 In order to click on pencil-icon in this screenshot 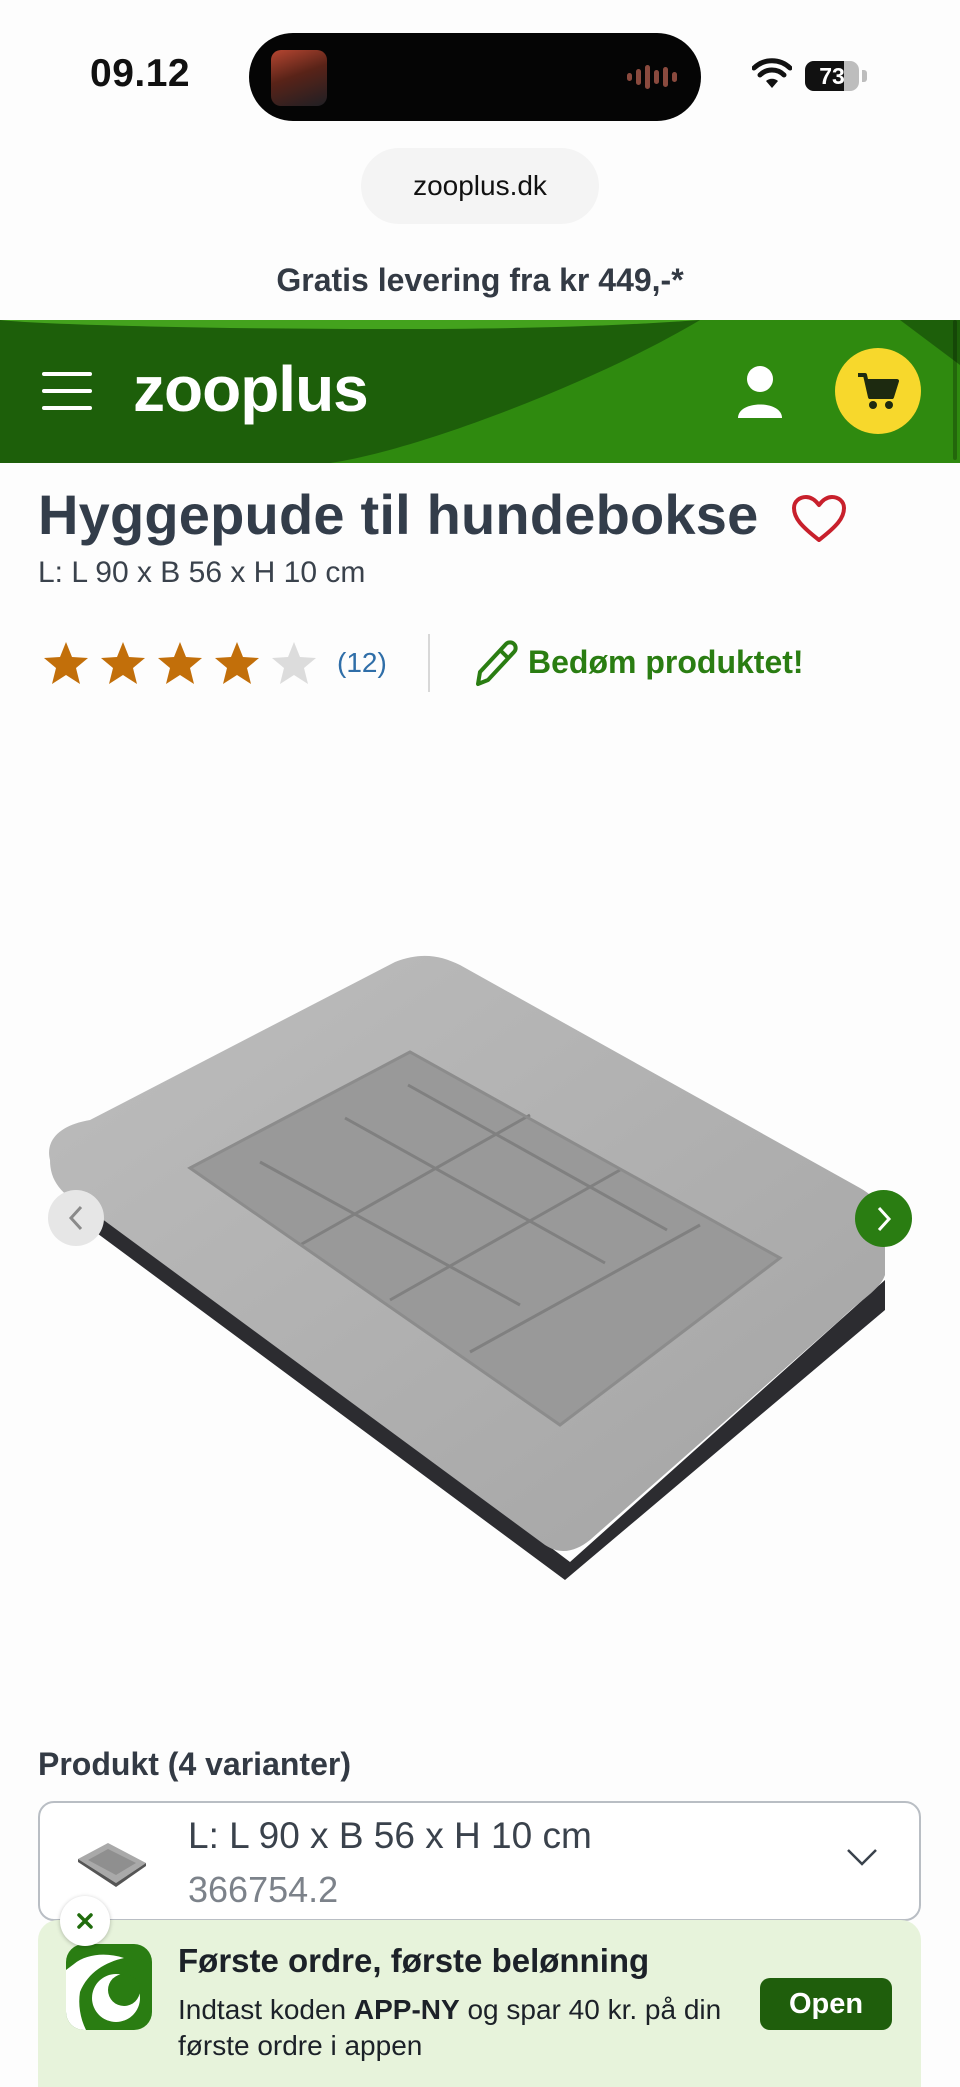, I will do `click(497, 663)`.